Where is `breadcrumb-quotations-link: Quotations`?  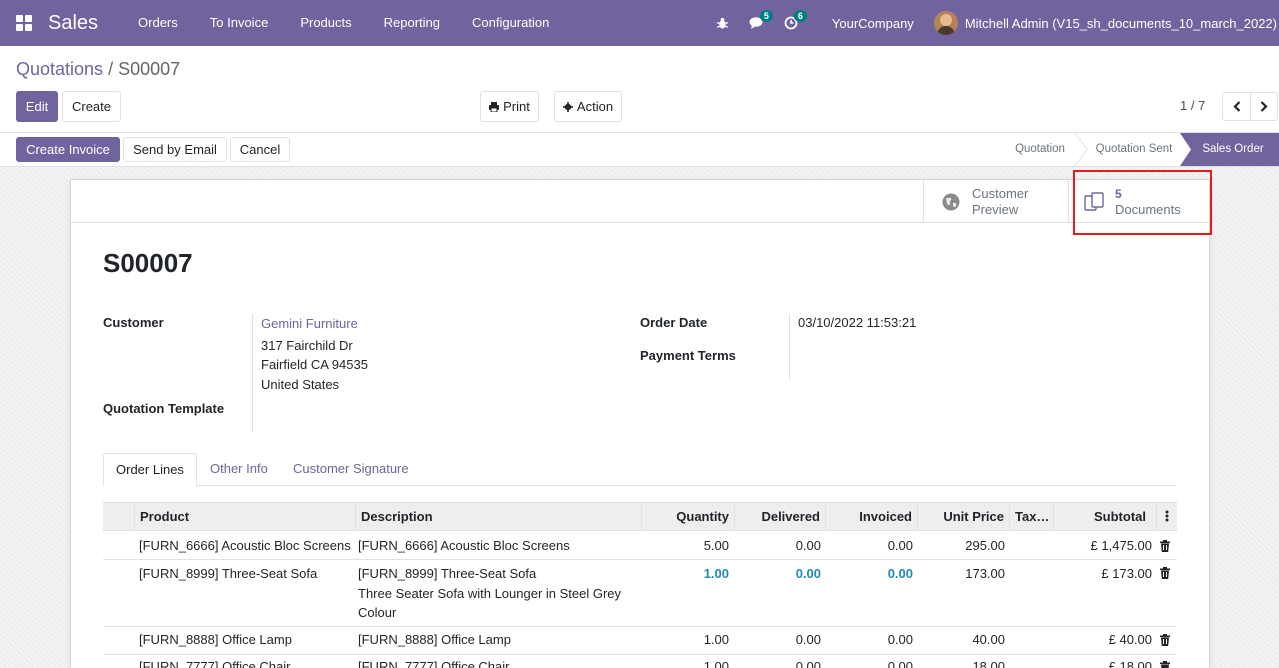 breadcrumb-quotations-link: Quotations is located at coordinates (59, 69).